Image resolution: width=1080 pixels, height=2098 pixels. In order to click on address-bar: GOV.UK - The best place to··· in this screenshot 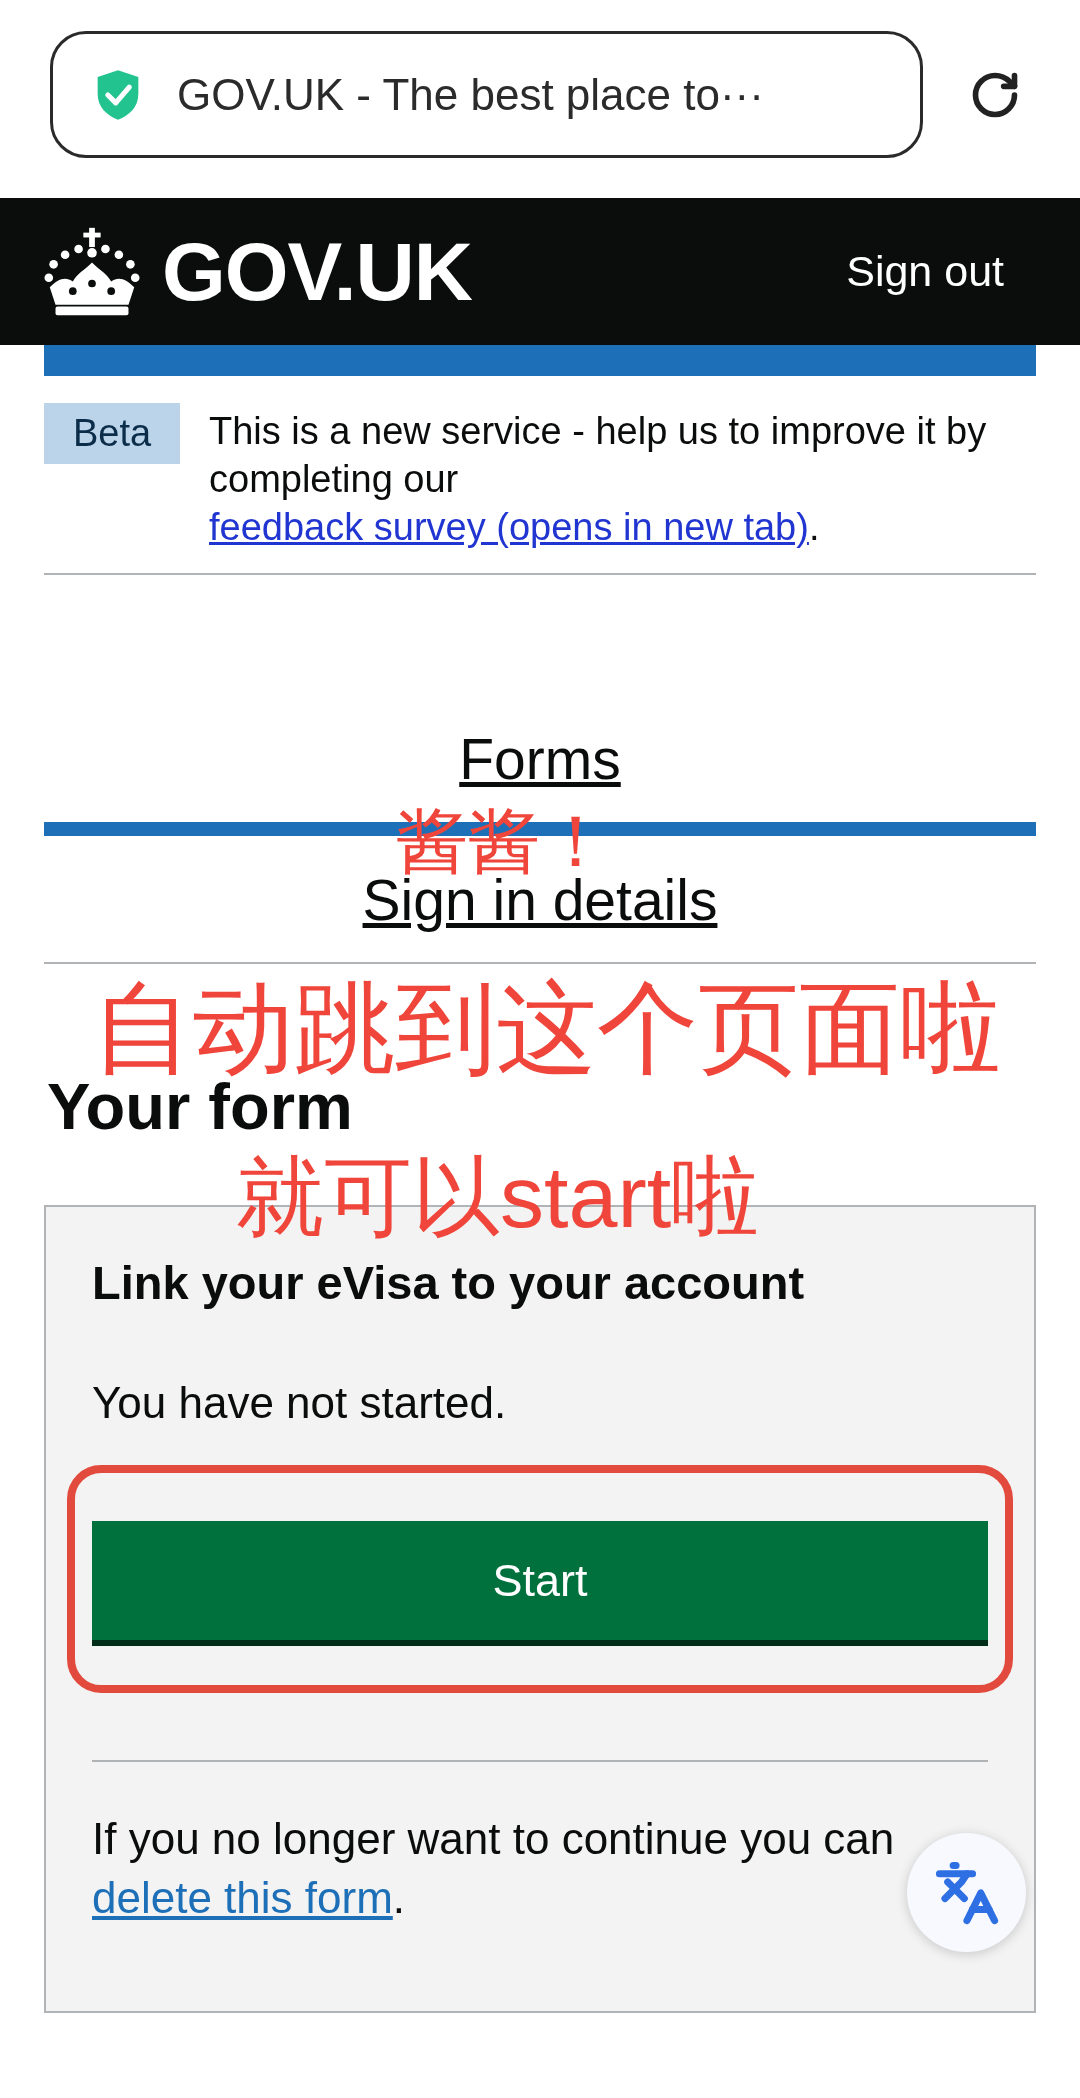, I will do `click(486, 94)`.